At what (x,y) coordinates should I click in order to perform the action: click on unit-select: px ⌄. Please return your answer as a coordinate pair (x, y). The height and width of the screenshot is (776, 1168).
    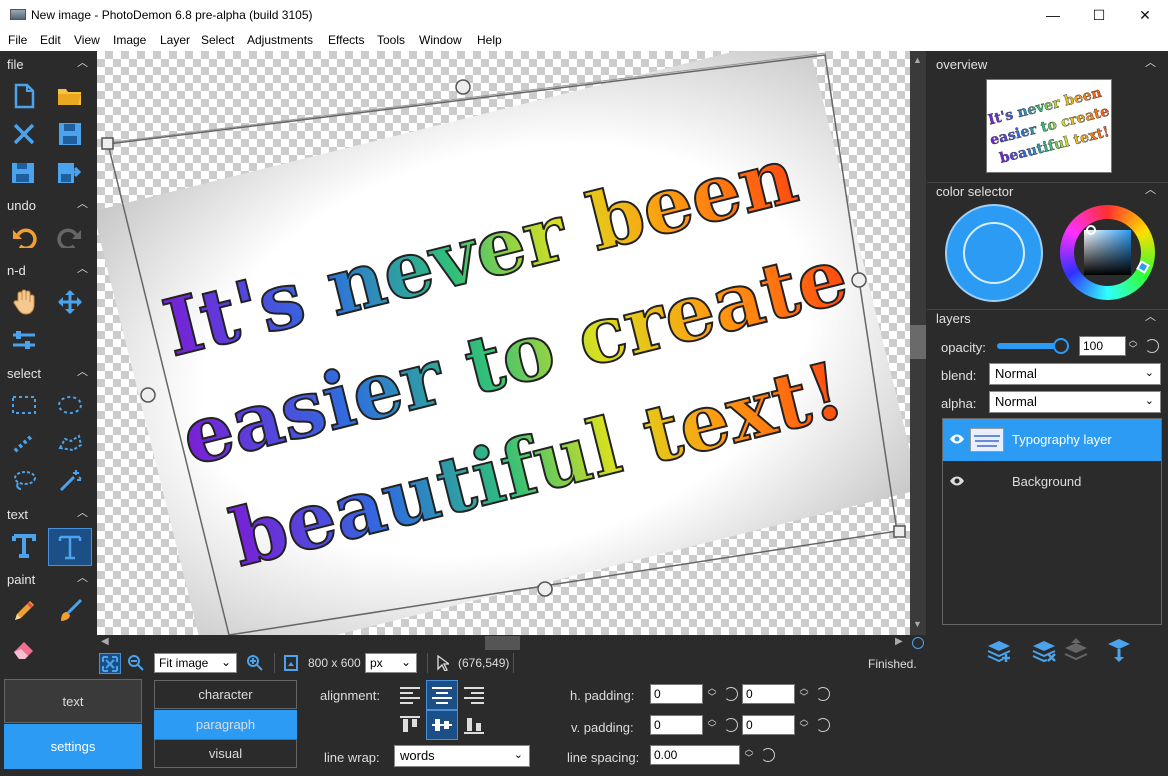
    Looking at the image, I should click on (391, 663).